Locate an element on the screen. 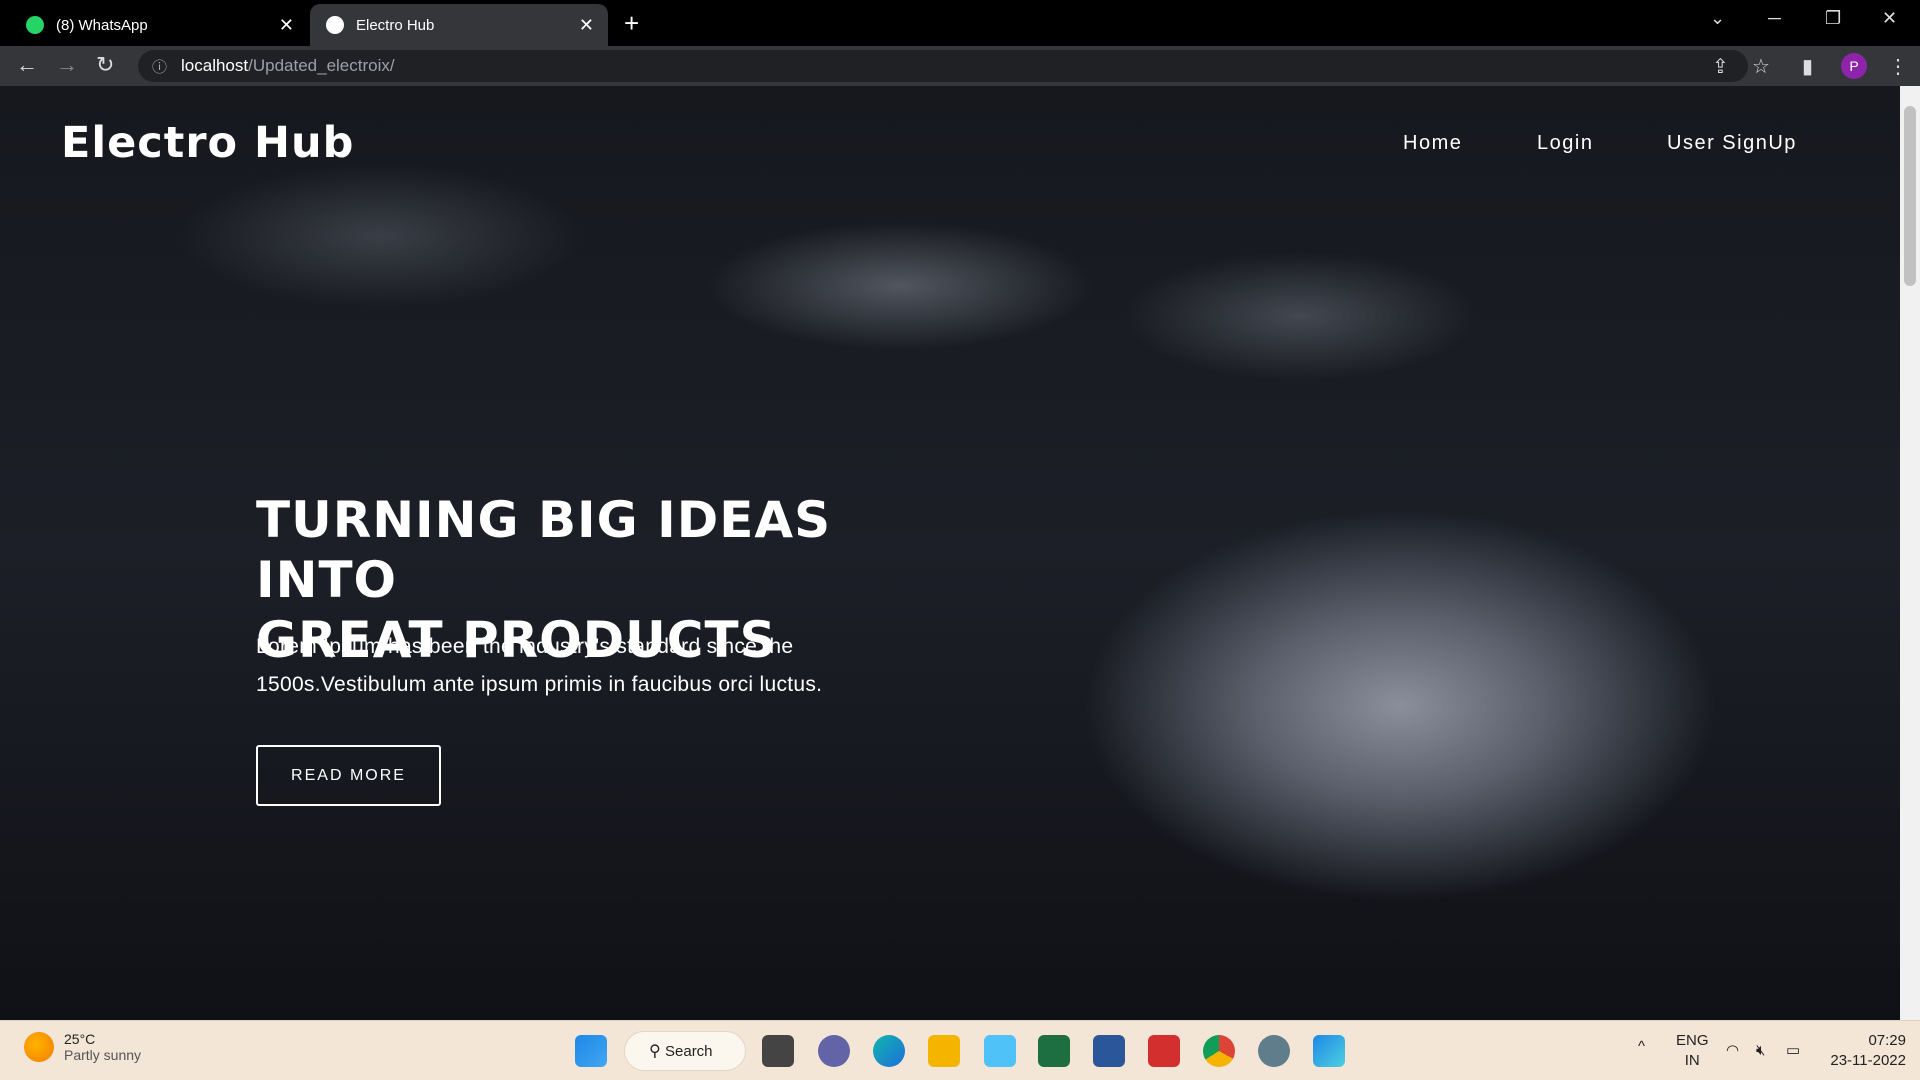  reload-icon: ↻ is located at coordinates (105, 65).